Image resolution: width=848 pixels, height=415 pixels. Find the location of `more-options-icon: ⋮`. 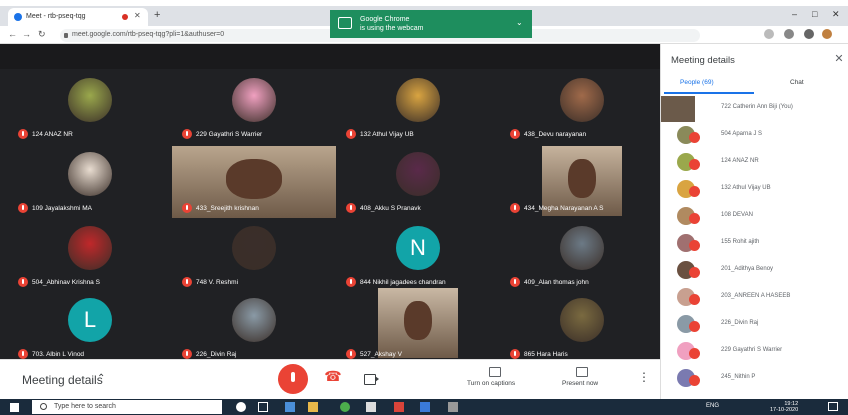

more-options-icon: ⋮ is located at coordinates (644, 377).